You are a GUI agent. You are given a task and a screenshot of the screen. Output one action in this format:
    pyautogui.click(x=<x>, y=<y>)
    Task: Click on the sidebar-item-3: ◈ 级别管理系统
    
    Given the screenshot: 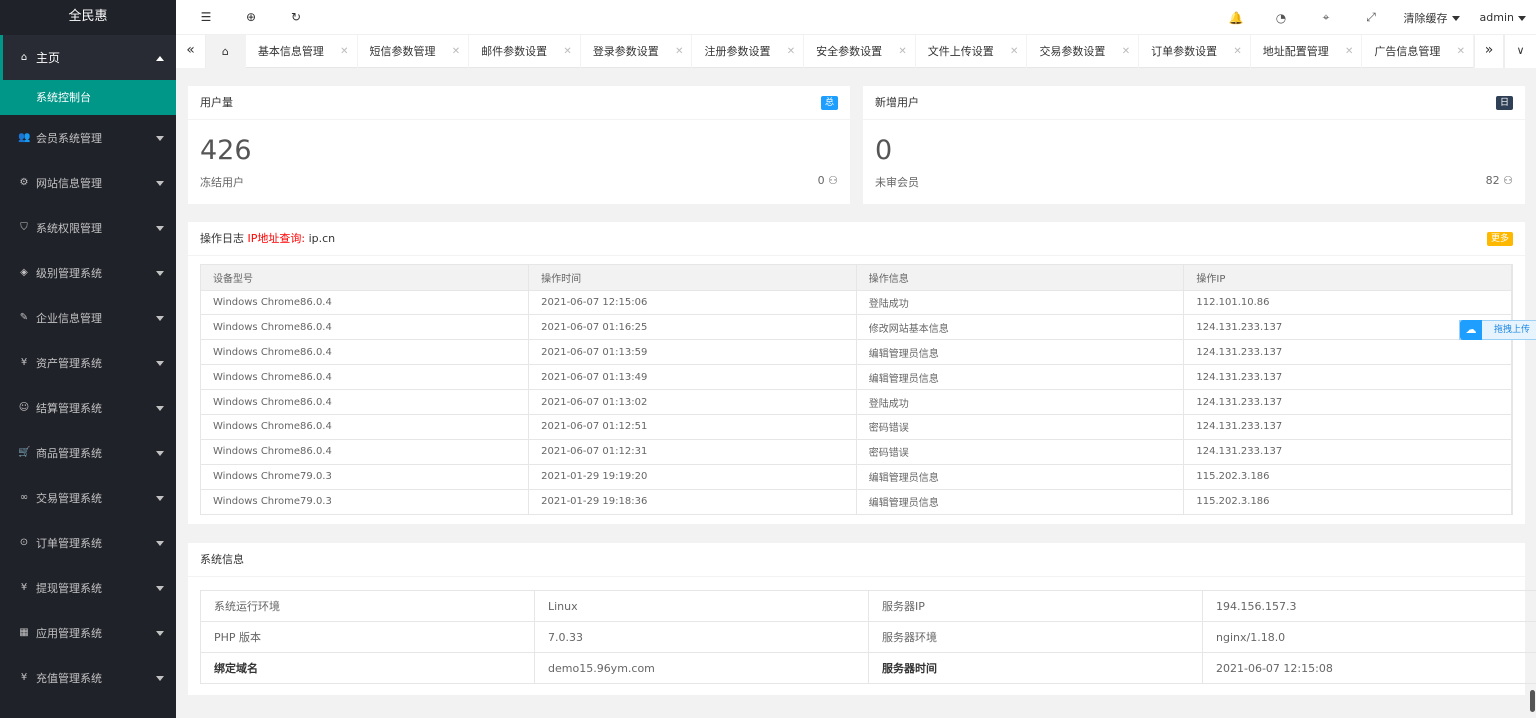 What is the action you would take?
    pyautogui.click(x=88, y=272)
    